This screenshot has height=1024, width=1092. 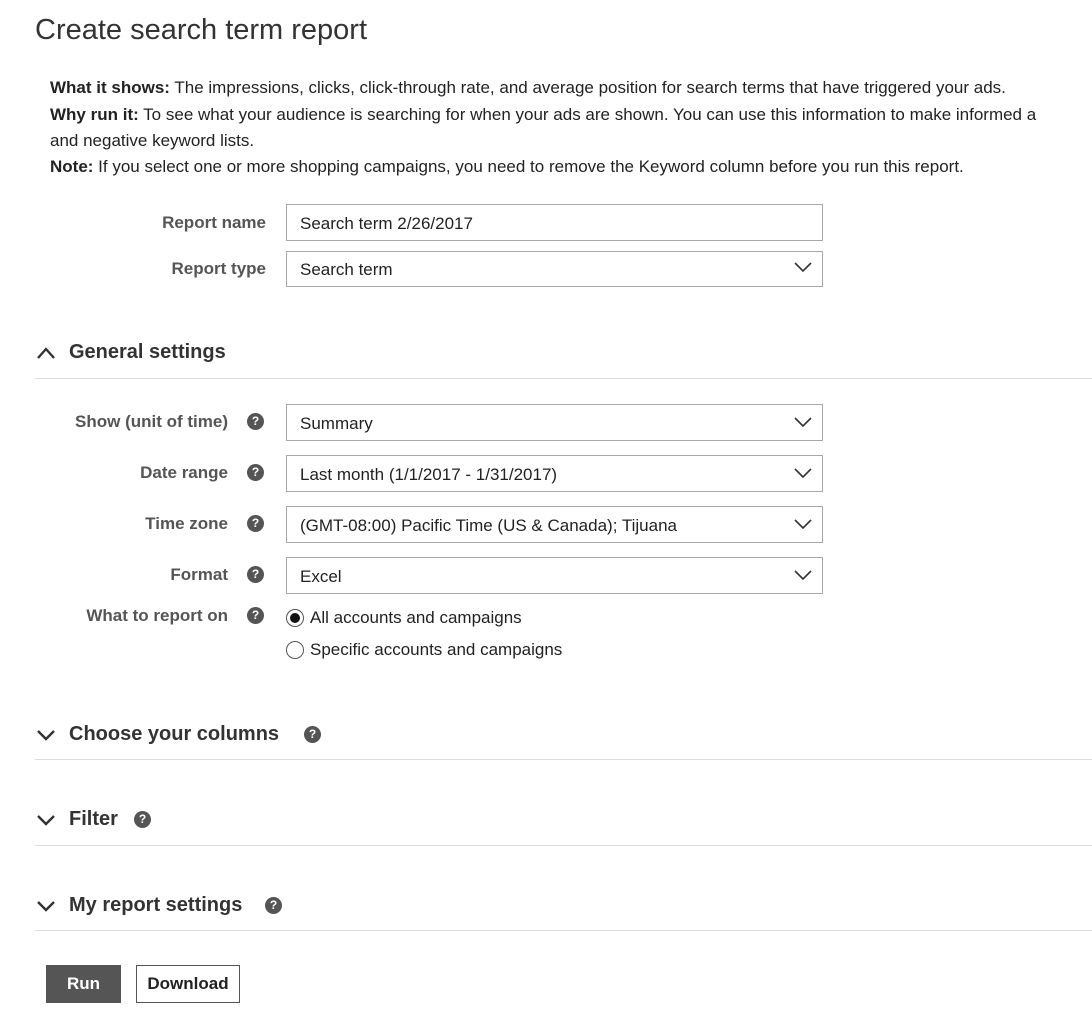 What do you see at coordinates (554, 422) in the screenshot?
I see `unit-of-time-select: Summary` at bounding box center [554, 422].